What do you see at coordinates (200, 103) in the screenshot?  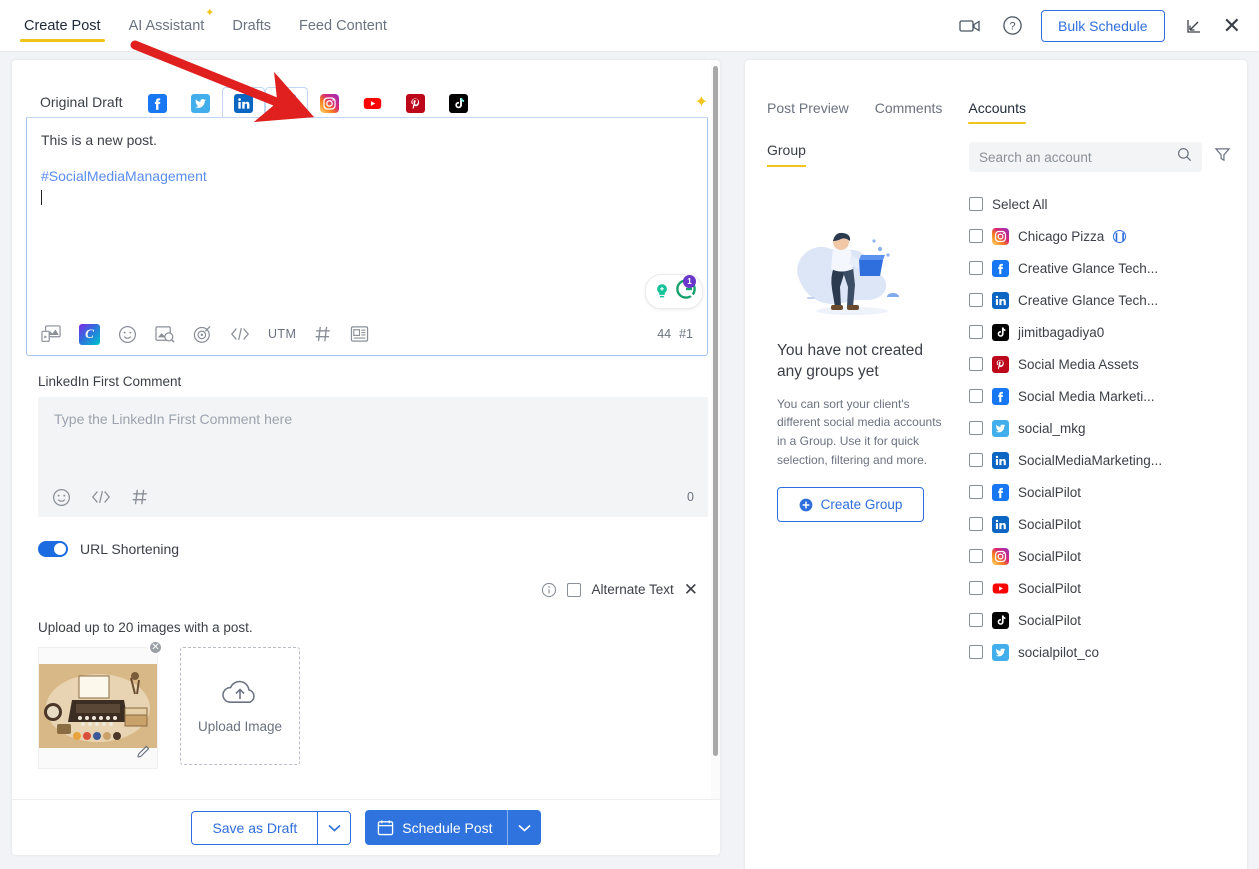 I see `network-tab-twitter` at bounding box center [200, 103].